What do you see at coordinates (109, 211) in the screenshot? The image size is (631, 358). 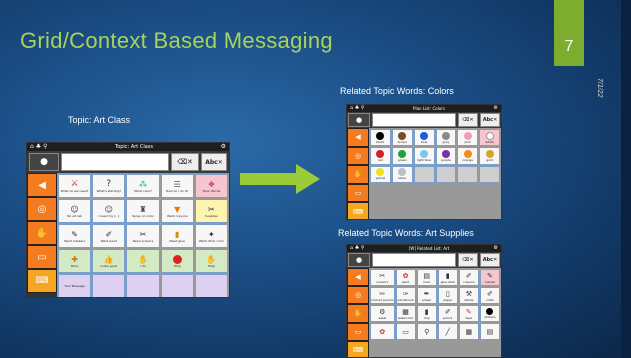 I see `cell-i-need-my: ☺ I need my [...]` at bounding box center [109, 211].